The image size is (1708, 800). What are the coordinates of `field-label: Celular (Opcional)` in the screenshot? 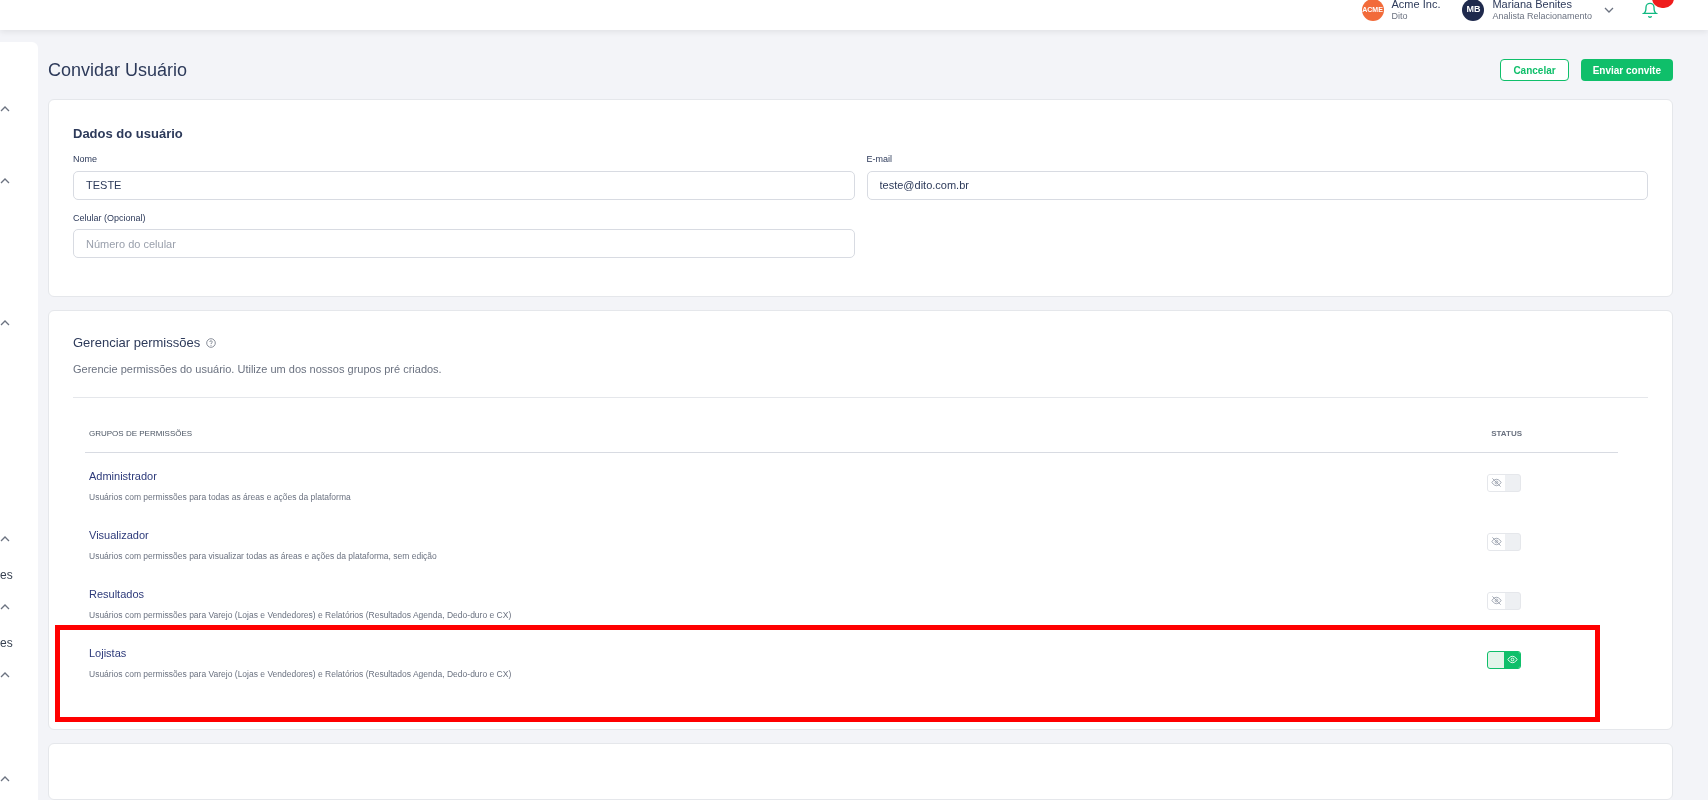 It's located at (110, 218).